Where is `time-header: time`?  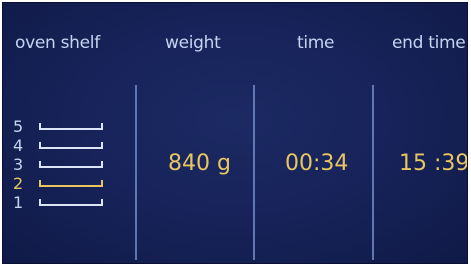 time-header: time is located at coordinates (316, 43).